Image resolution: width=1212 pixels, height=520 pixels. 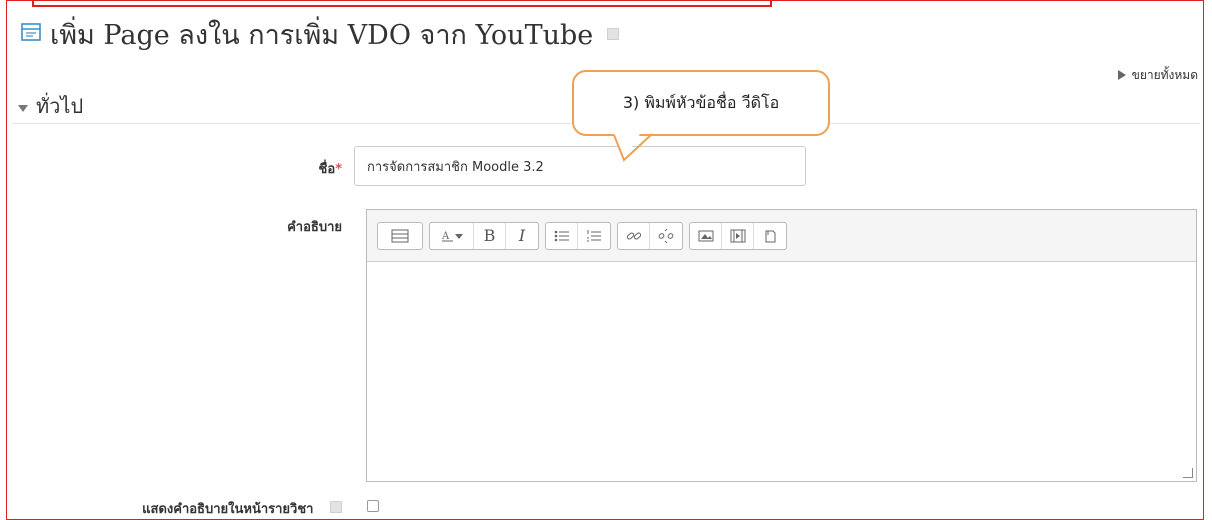 What do you see at coordinates (706, 235) in the screenshot?
I see `image-icon` at bounding box center [706, 235].